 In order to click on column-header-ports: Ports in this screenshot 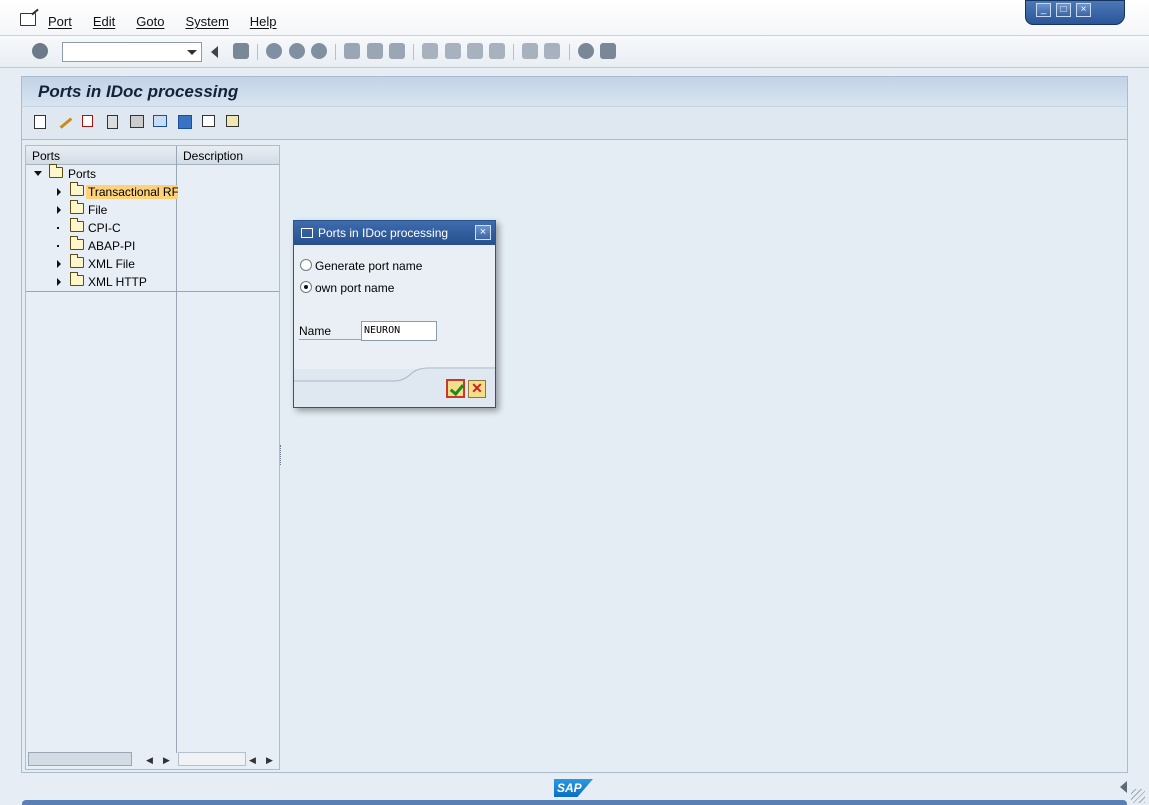, I will do `click(46, 156)`.